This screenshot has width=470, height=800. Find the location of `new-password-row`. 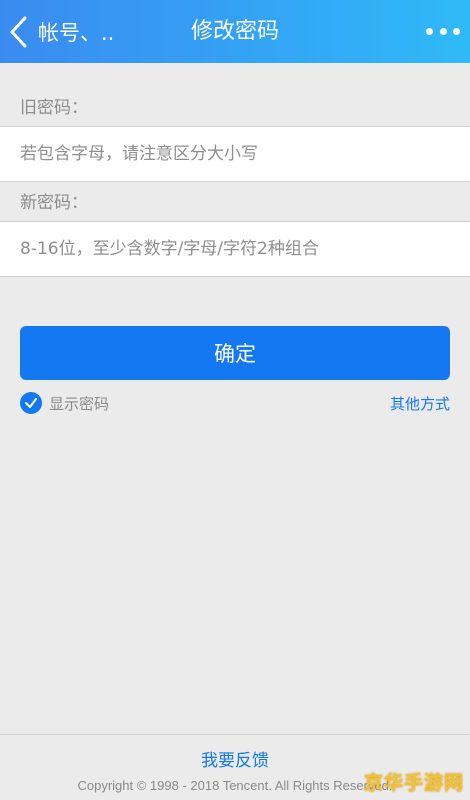

new-password-row is located at coordinates (235, 249).